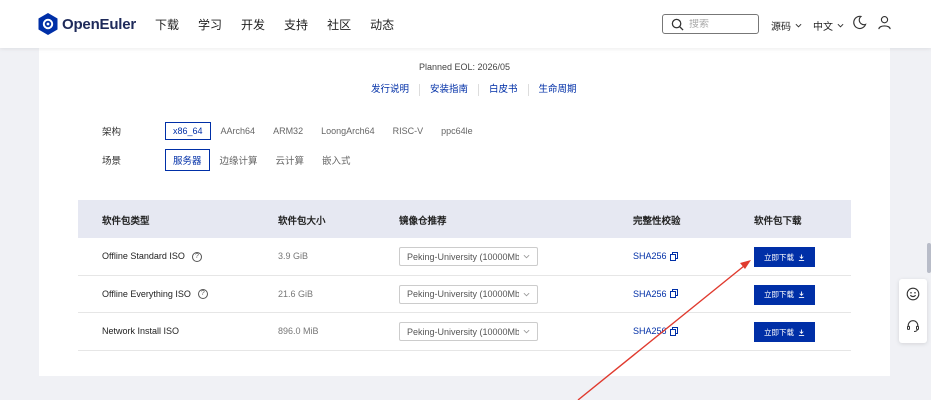 Image resolution: width=931 pixels, height=400 pixels. I want to click on nav-develop: 开发, so click(253, 24).